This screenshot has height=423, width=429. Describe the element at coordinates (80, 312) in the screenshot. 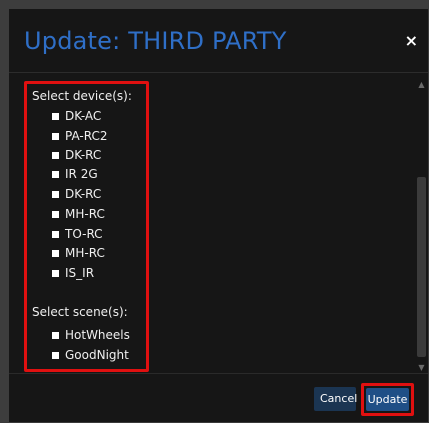

I see `scene-section-label: Select scene(s):` at that location.